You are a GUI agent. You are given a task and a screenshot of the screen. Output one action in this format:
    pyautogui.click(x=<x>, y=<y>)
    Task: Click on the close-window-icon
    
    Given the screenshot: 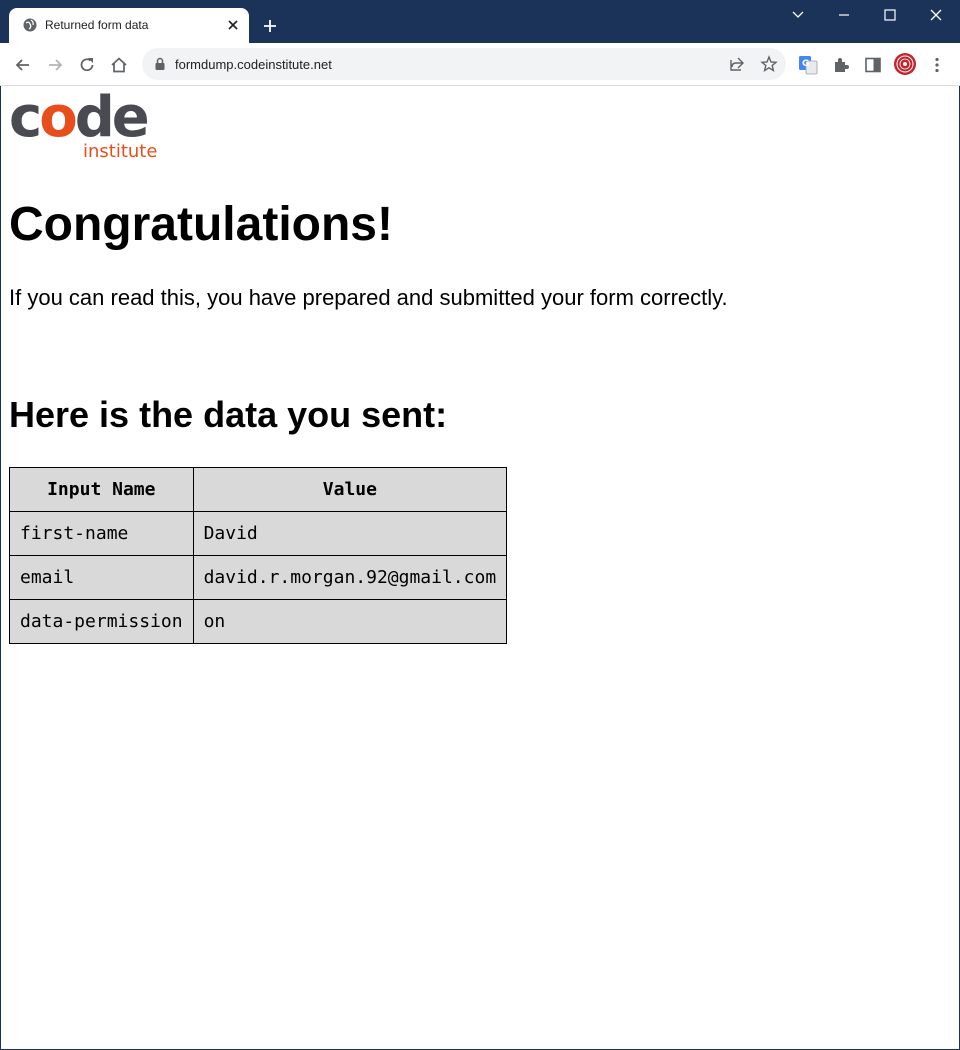 What is the action you would take?
    pyautogui.click(x=936, y=15)
    